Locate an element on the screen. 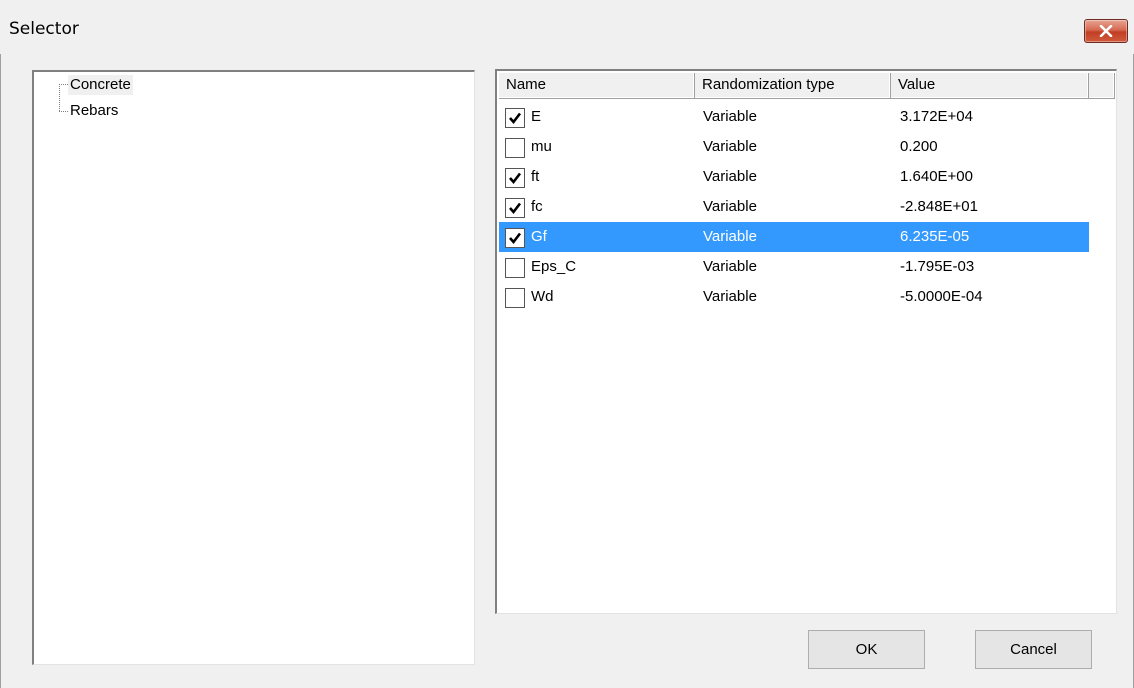 The image size is (1134, 688). table-row-selected: Gf Variable 6.235E-05 is located at coordinates (794, 237).